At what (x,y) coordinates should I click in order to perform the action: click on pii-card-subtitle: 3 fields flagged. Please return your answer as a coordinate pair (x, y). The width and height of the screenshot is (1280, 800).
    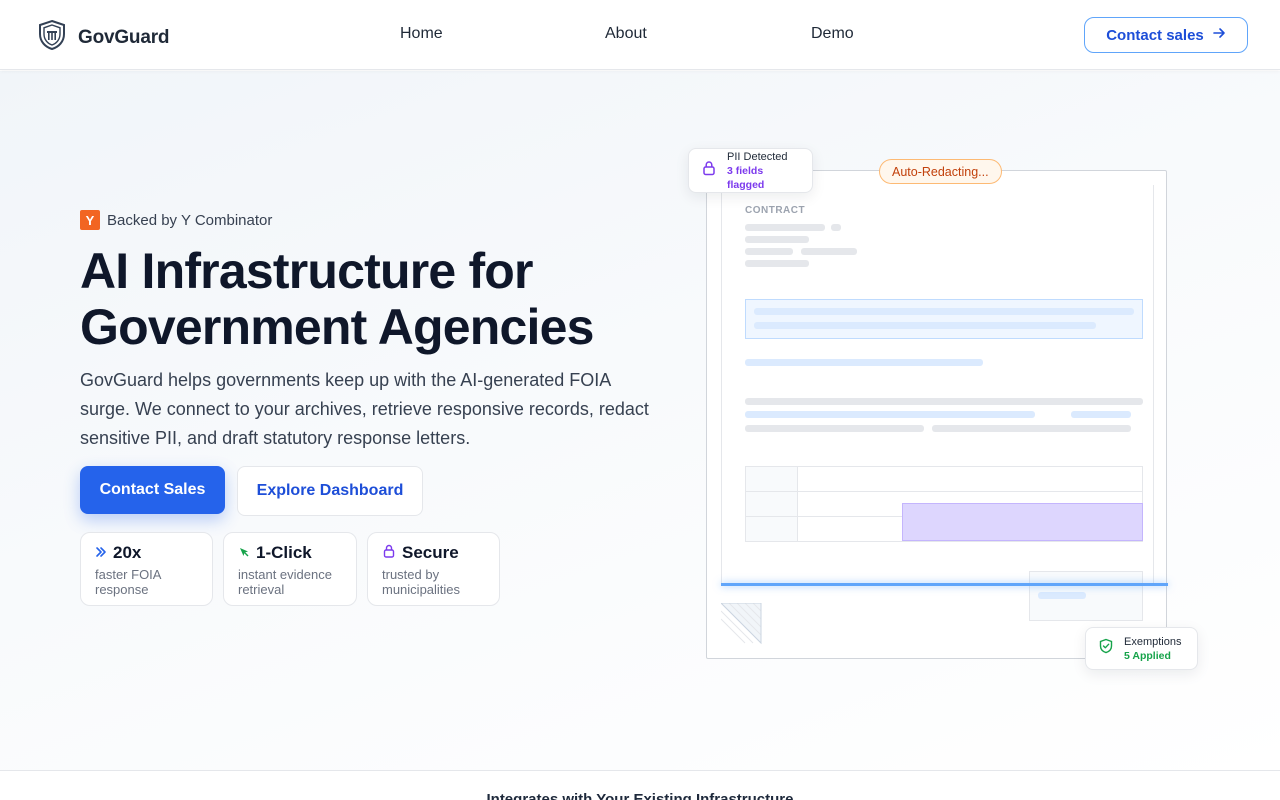
    Looking at the image, I should click on (746, 177).